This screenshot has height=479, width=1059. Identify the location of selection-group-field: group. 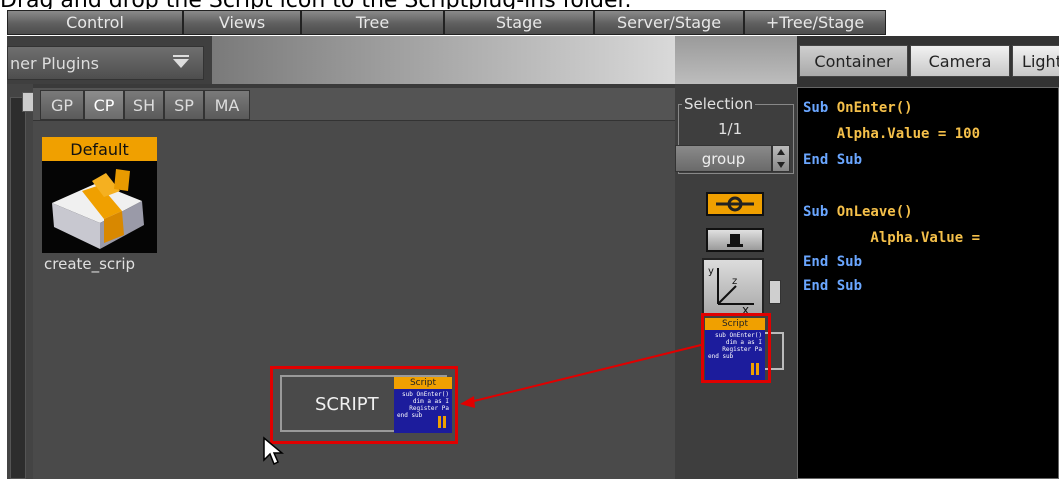
(723, 158).